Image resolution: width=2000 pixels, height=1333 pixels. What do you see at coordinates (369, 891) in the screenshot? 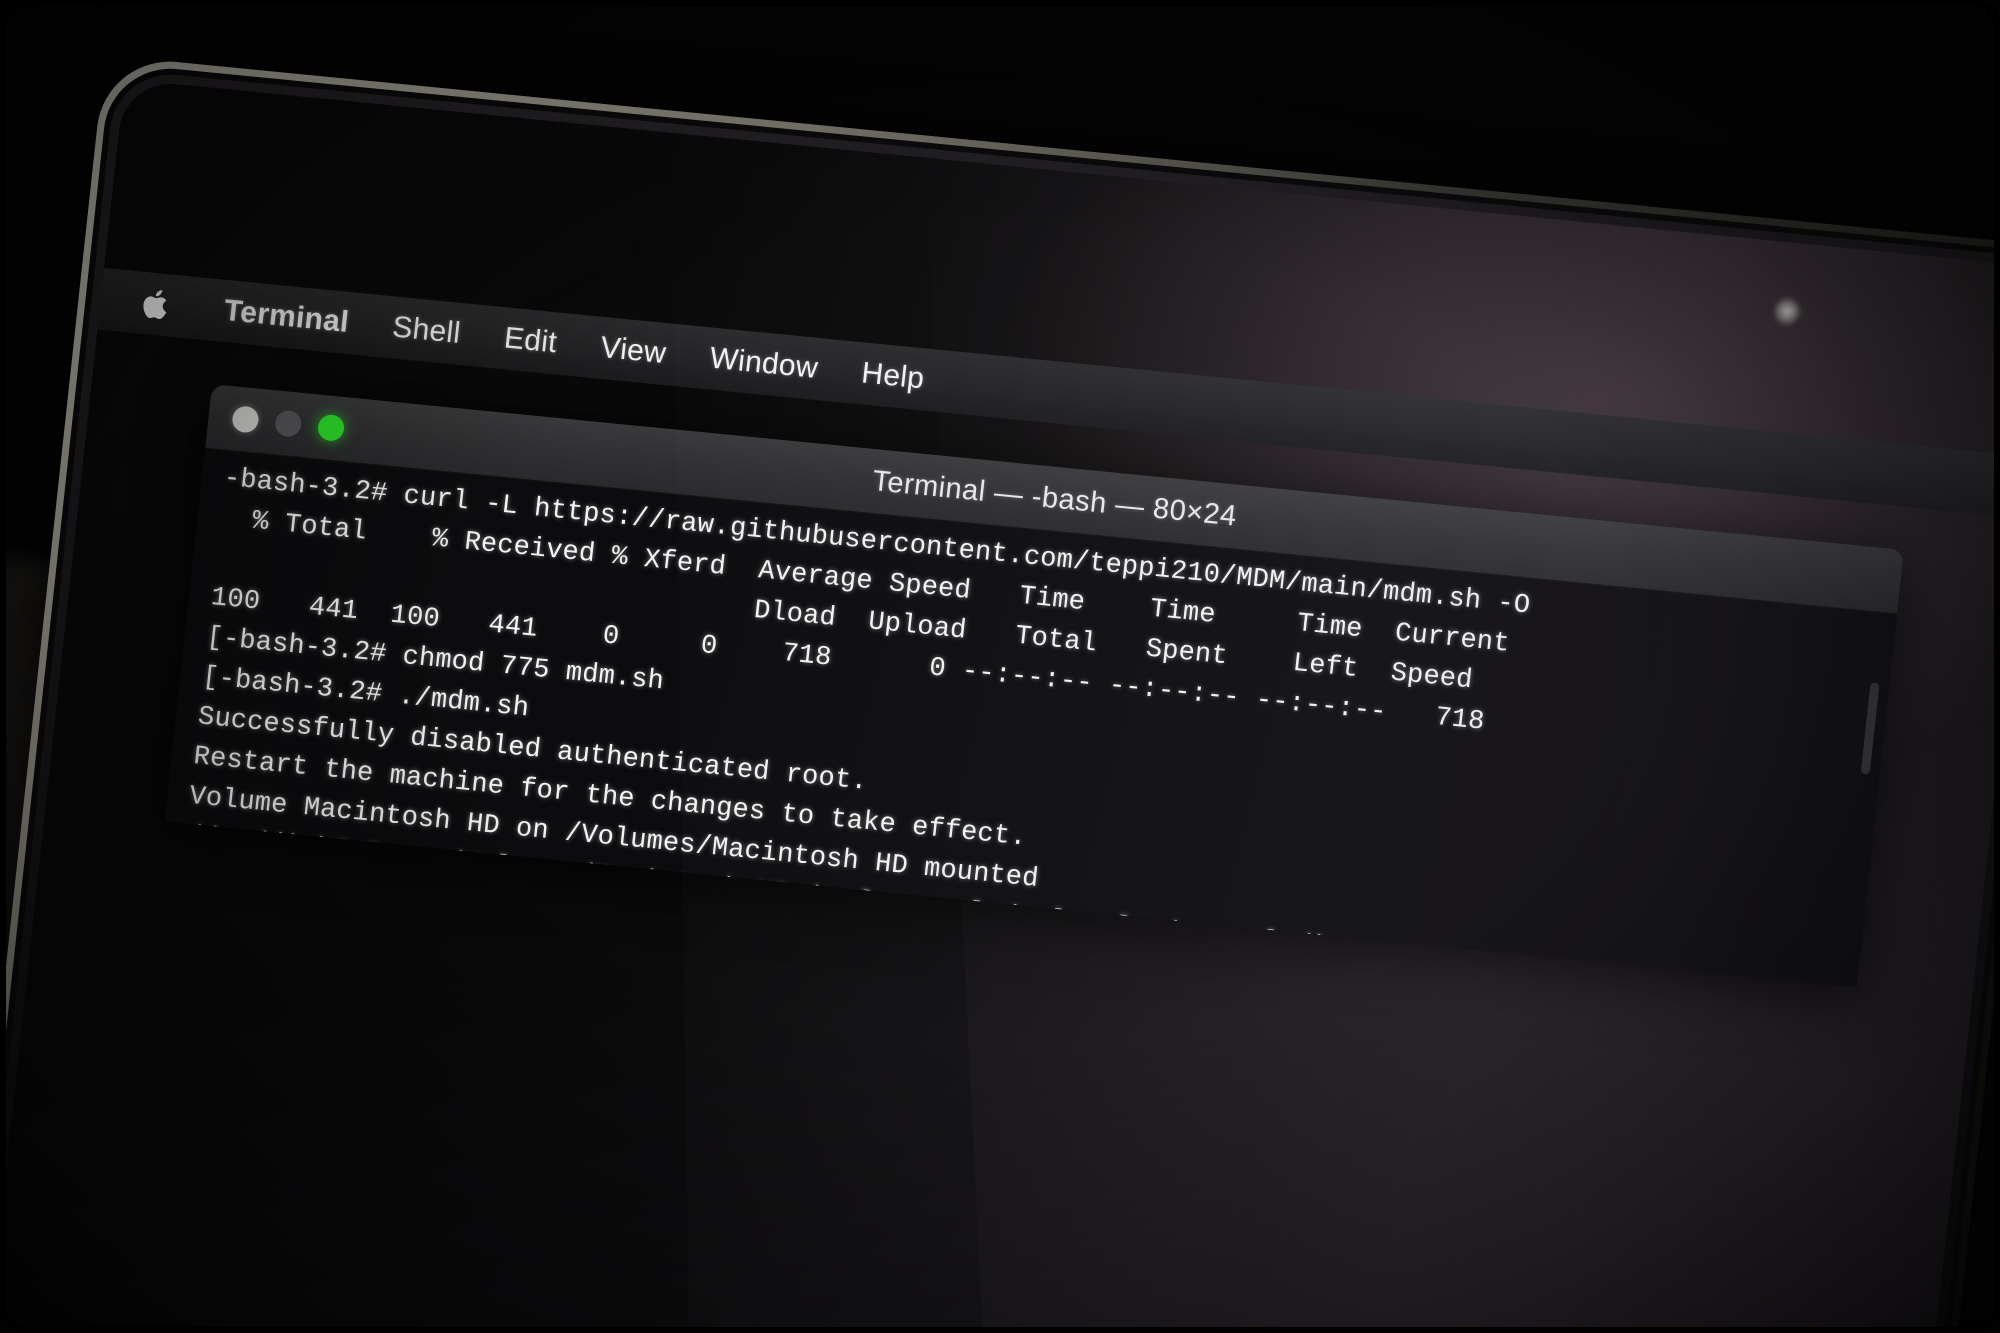
I see `block-cursor` at bounding box center [369, 891].